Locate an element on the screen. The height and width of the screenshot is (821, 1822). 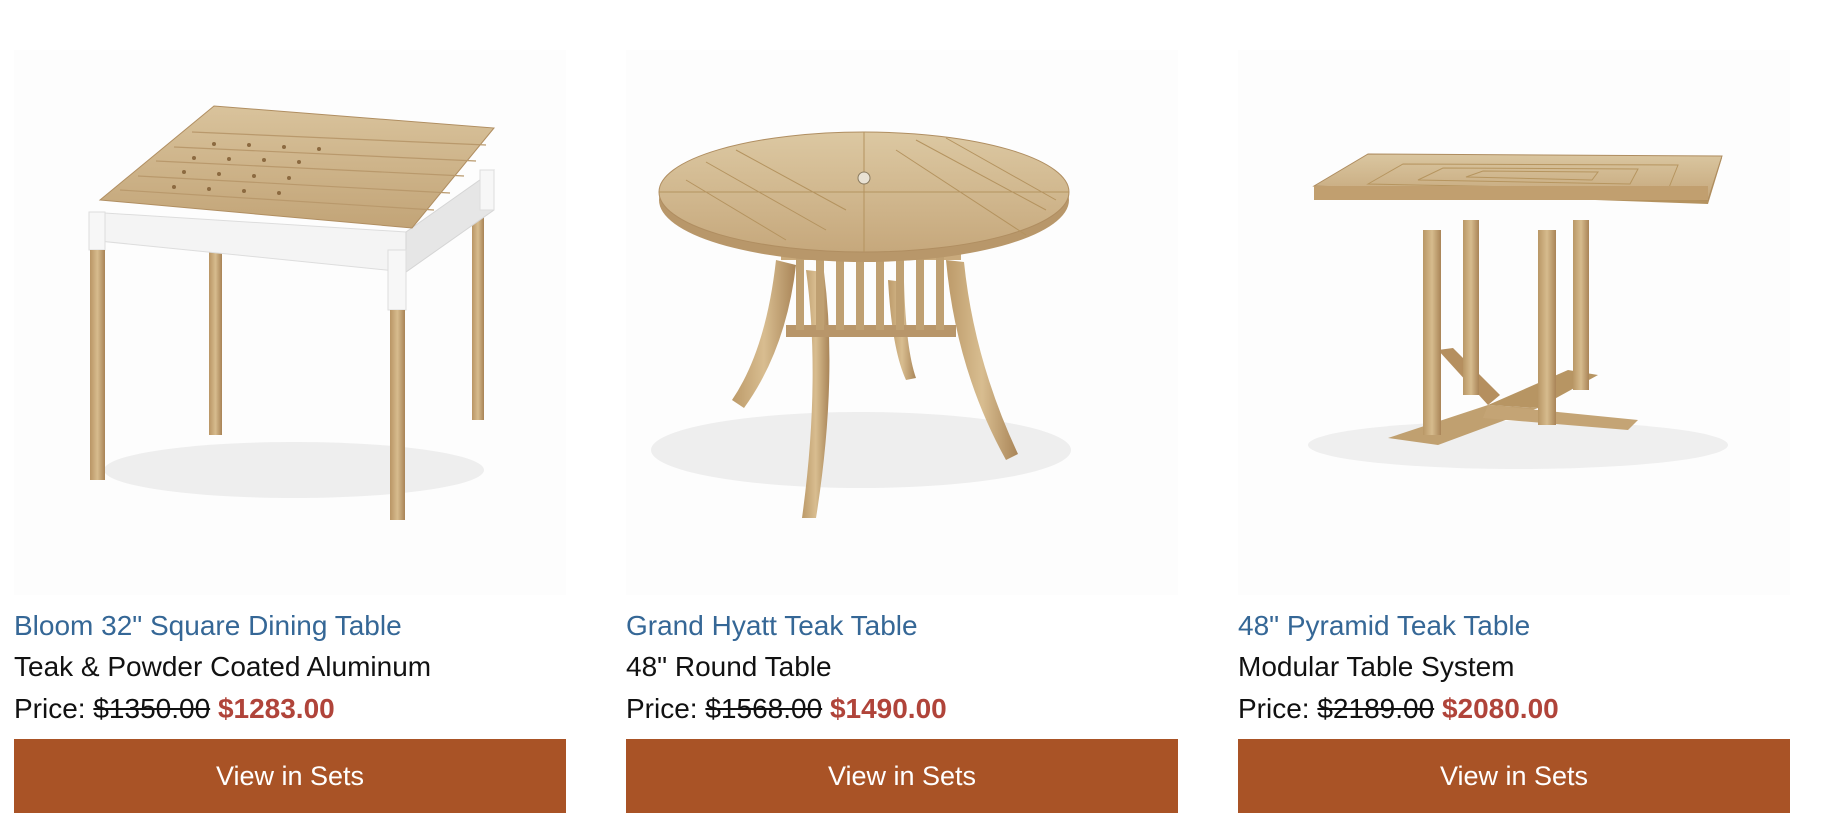
round-table-illustration is located at coordinates (861, 324).